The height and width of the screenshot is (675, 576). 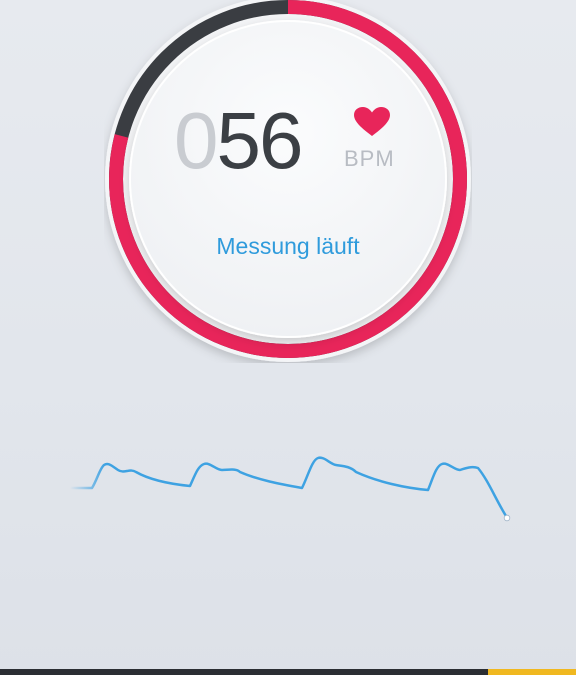 I want to click on bpm-value: 056, so click(x=254, y=141).